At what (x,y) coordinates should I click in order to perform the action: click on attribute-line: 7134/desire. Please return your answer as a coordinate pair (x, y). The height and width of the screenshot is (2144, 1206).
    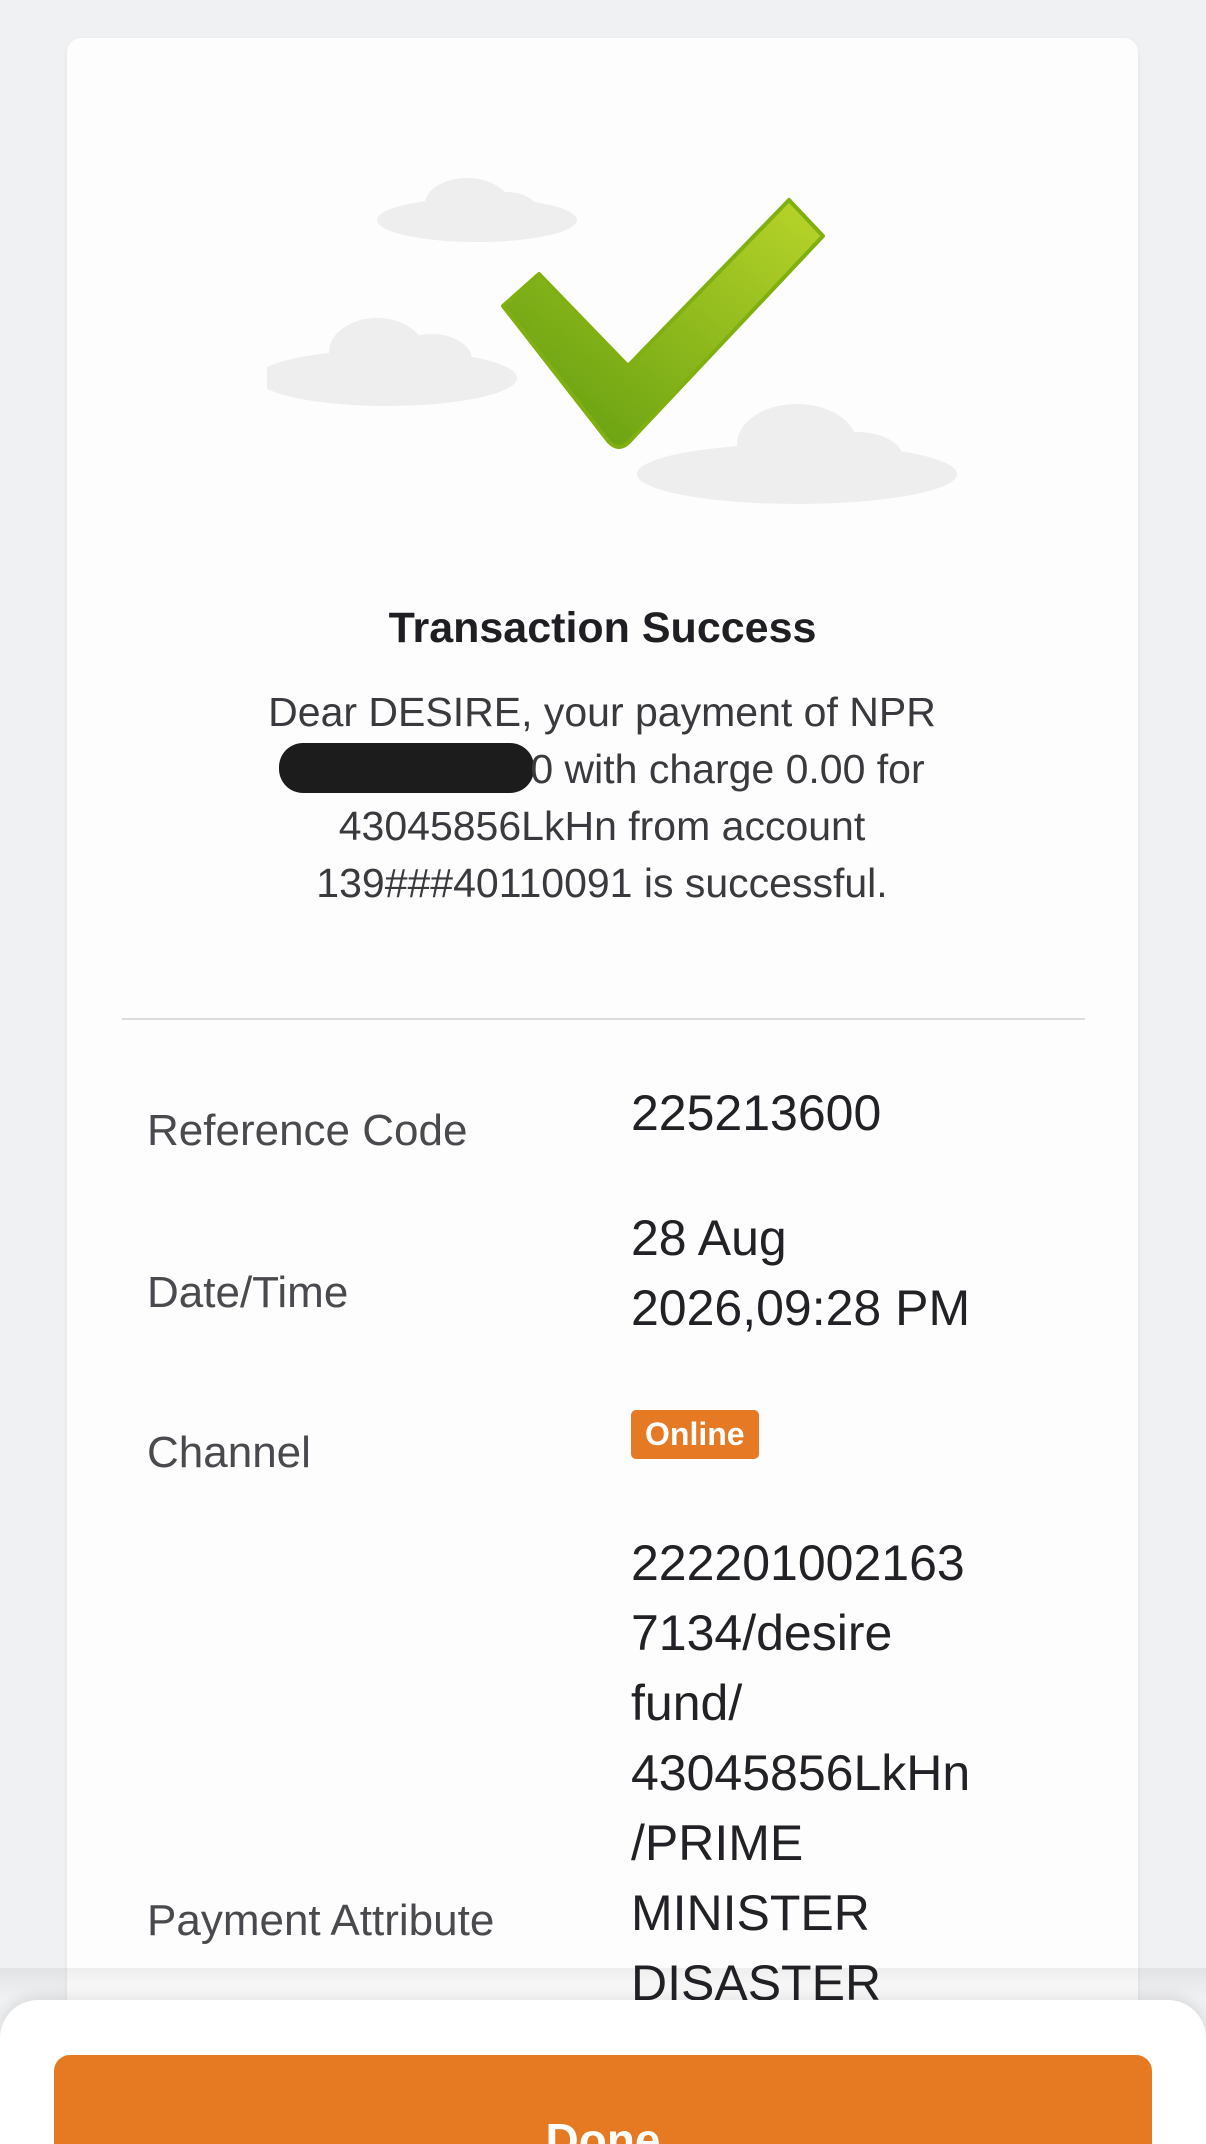
    Looking at the image, I should click on (762, 1633).